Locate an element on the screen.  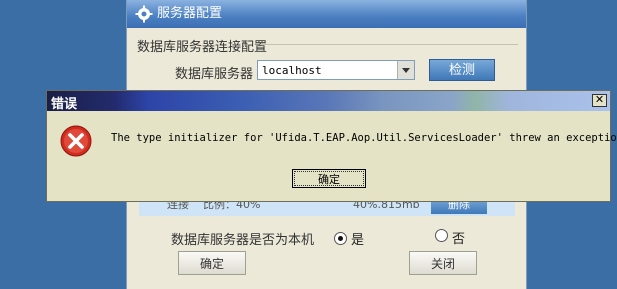
server-value: localhost is located at coordinates (292, 70).